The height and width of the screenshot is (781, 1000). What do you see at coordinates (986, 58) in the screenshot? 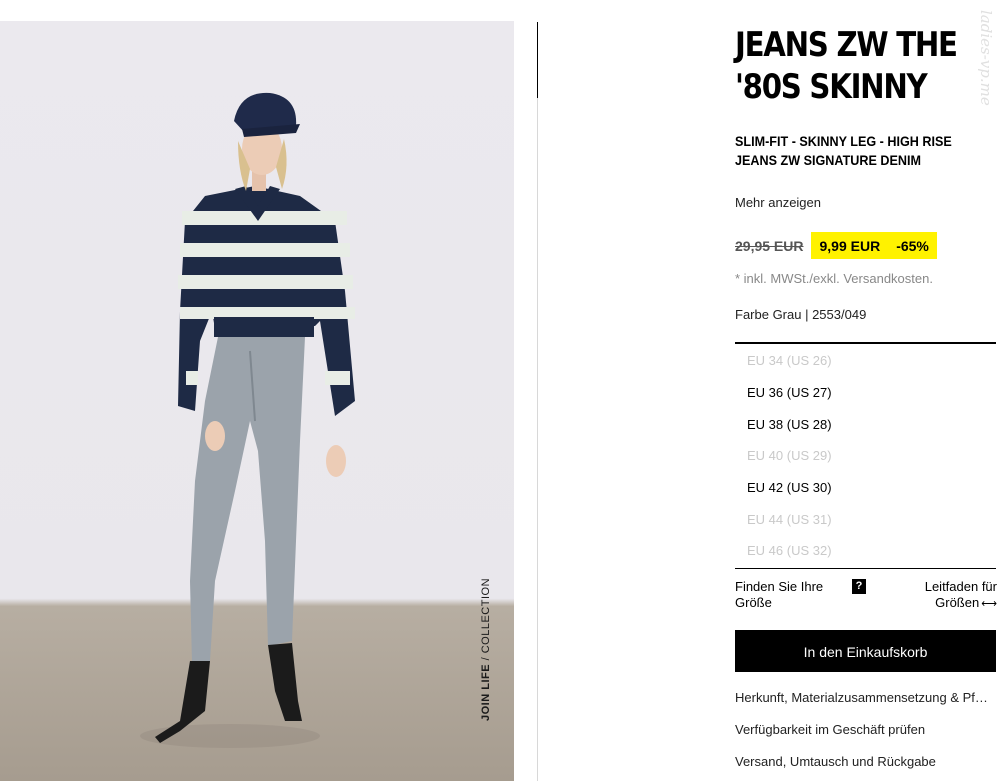
I see `watermark: ladies-vp.me` at bounding box center [986, 58].